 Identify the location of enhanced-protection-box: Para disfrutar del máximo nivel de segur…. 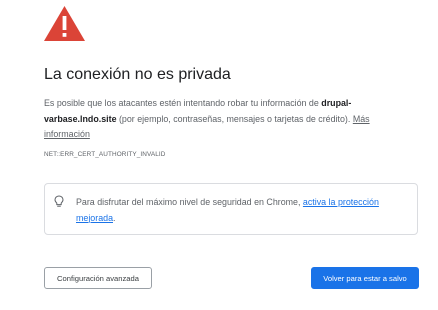
(231, 209).